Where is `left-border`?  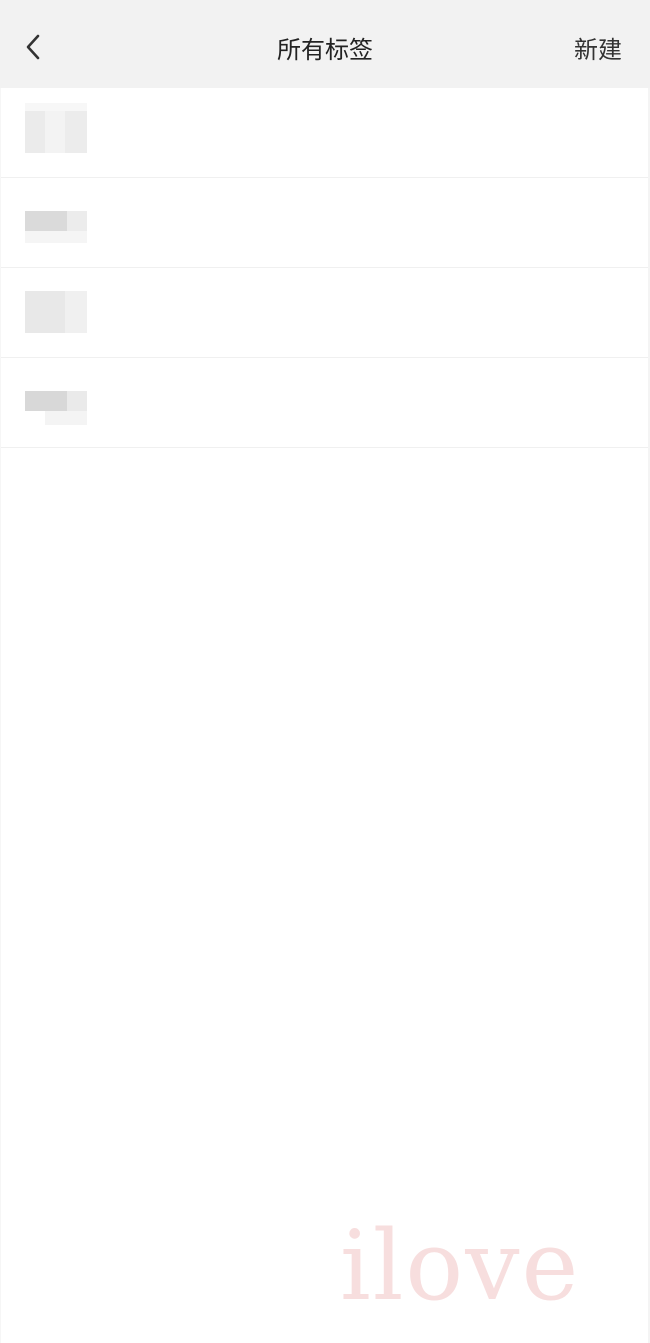
left-border is located at coordinates (0, 715).